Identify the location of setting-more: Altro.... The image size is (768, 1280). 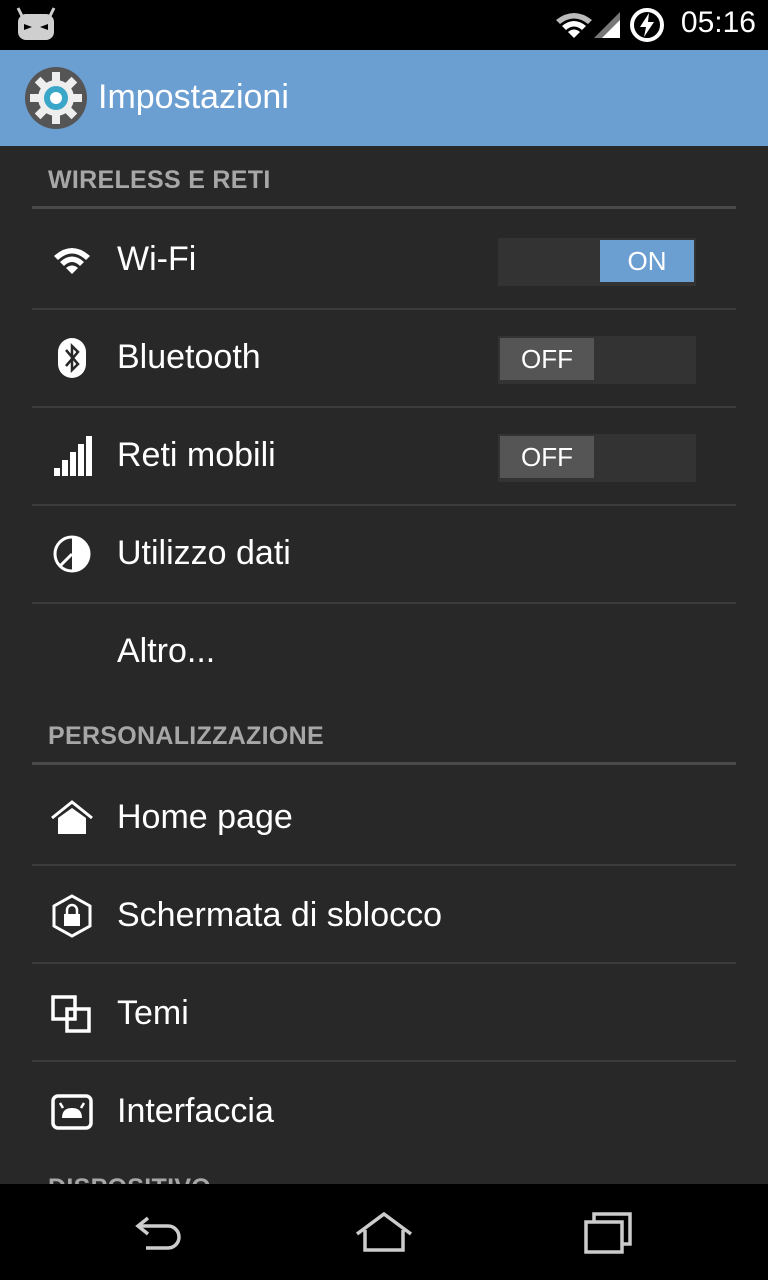
(384, 651).